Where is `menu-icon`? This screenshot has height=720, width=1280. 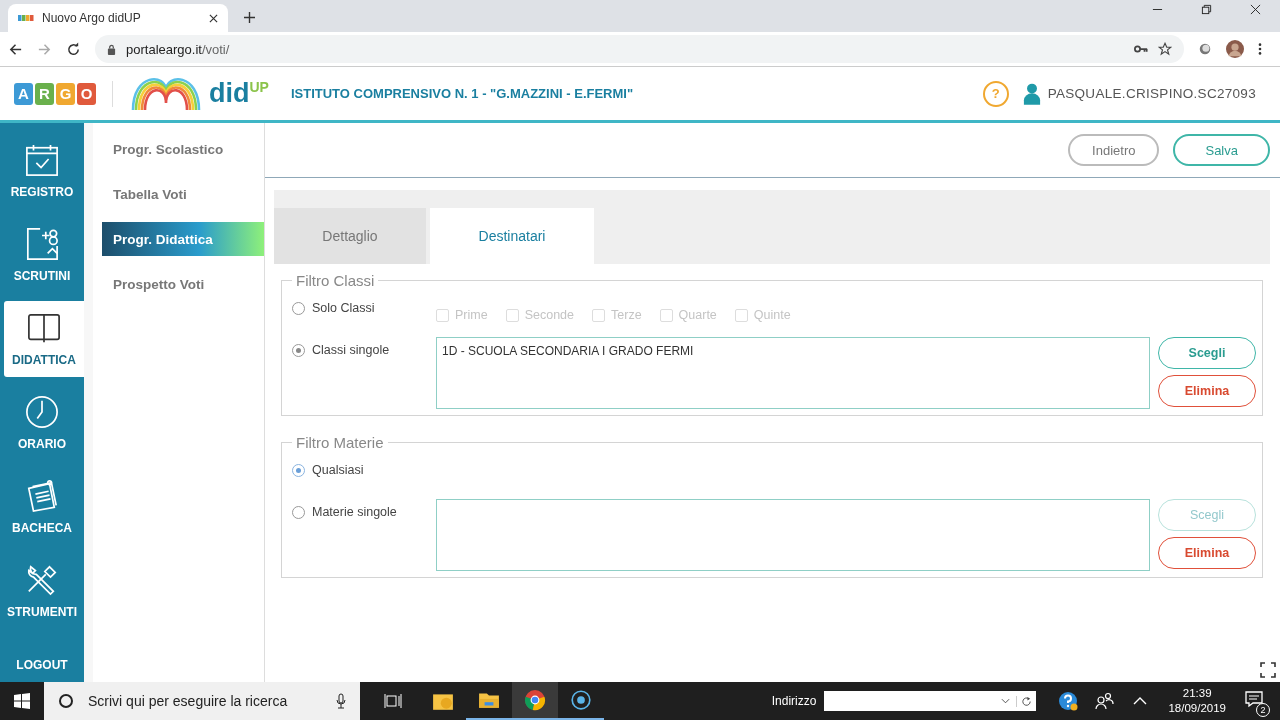
menu-icon is located at coordinates (1260, 49).